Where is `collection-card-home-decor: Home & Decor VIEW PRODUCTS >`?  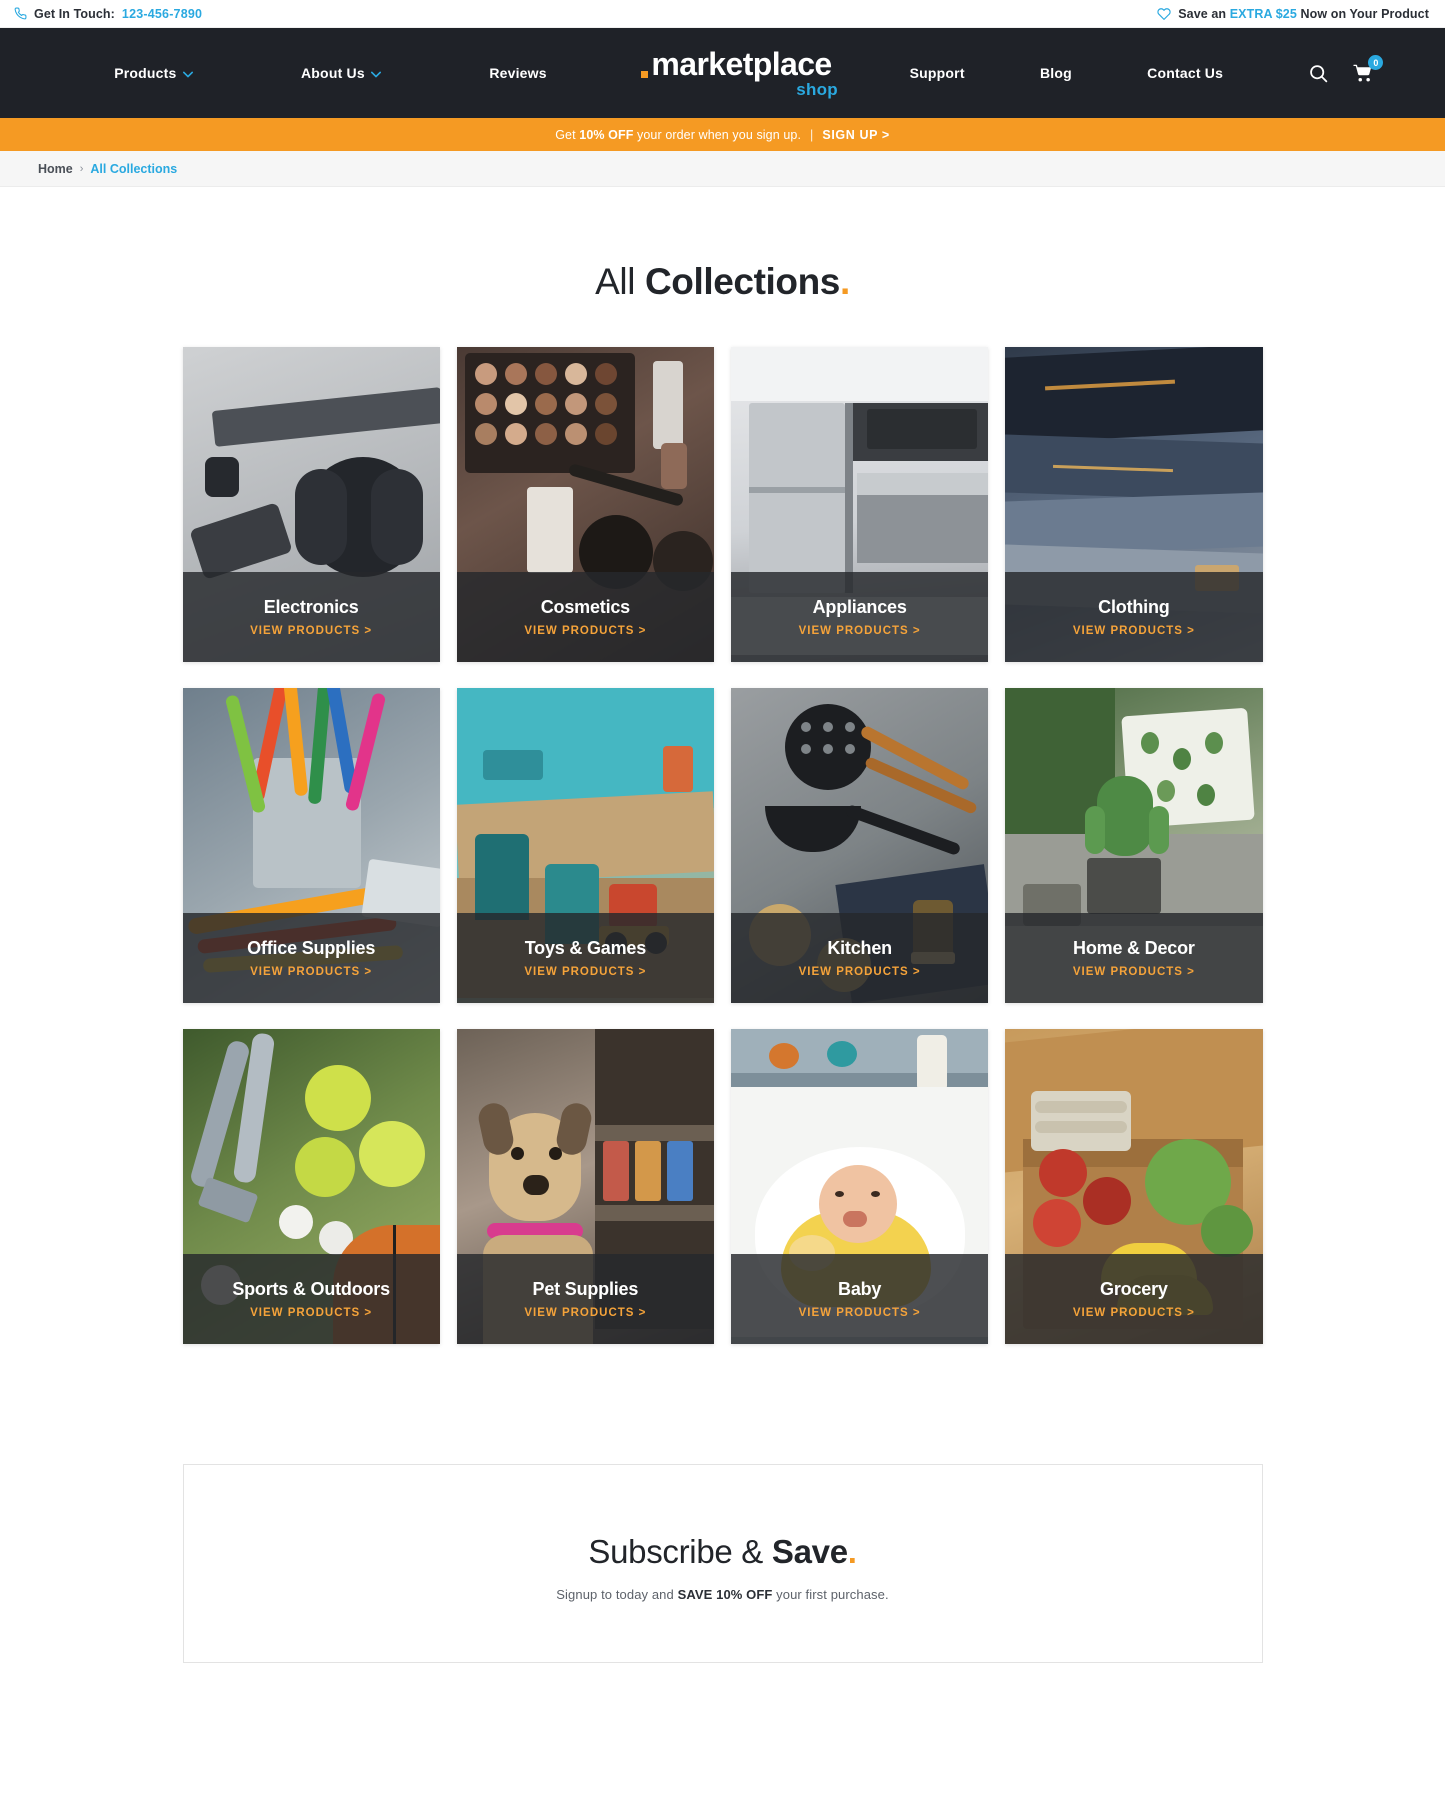 collection-card-home-decor: Home & Decor VIEW PRODUCTS > is located at coordinates (1134, 845).